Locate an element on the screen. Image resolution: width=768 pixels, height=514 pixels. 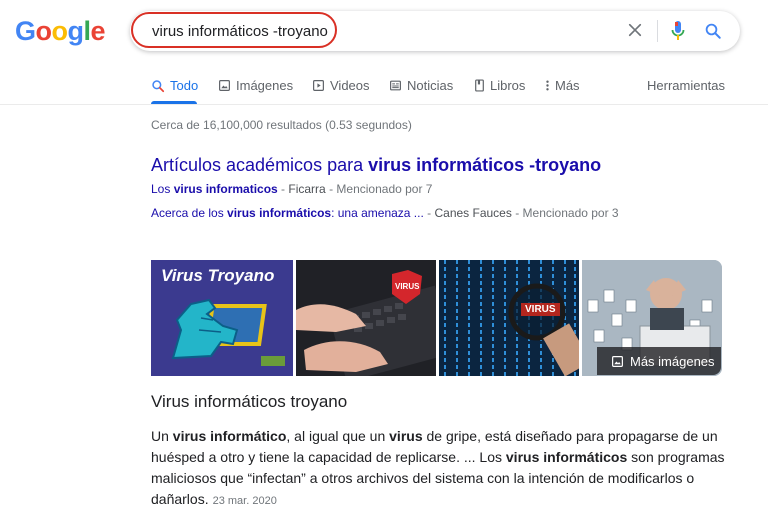
logo-letter: l is located at coordinates (87, 31).